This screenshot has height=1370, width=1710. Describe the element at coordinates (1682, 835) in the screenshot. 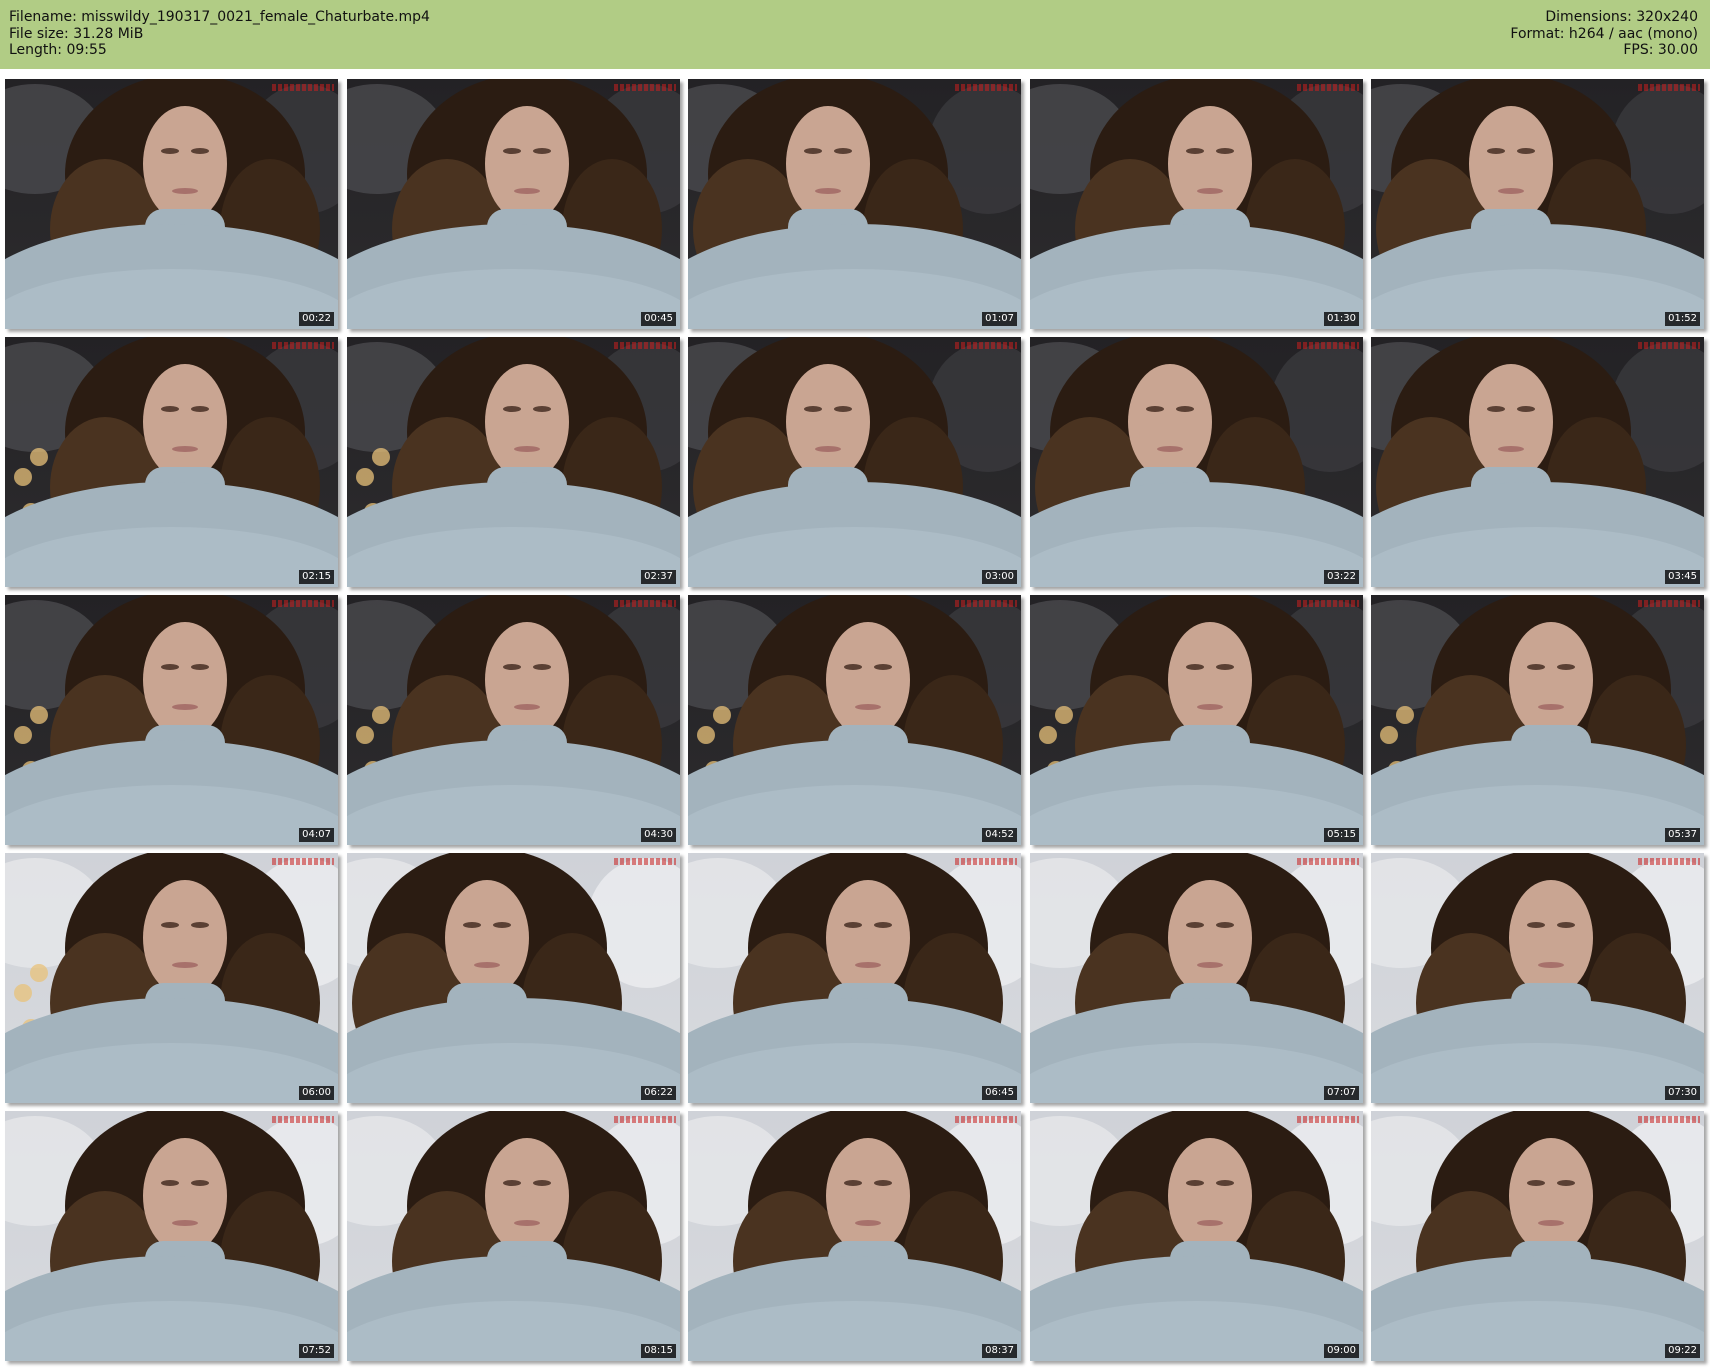

I see `timestamp-label: 05:37` at that location.